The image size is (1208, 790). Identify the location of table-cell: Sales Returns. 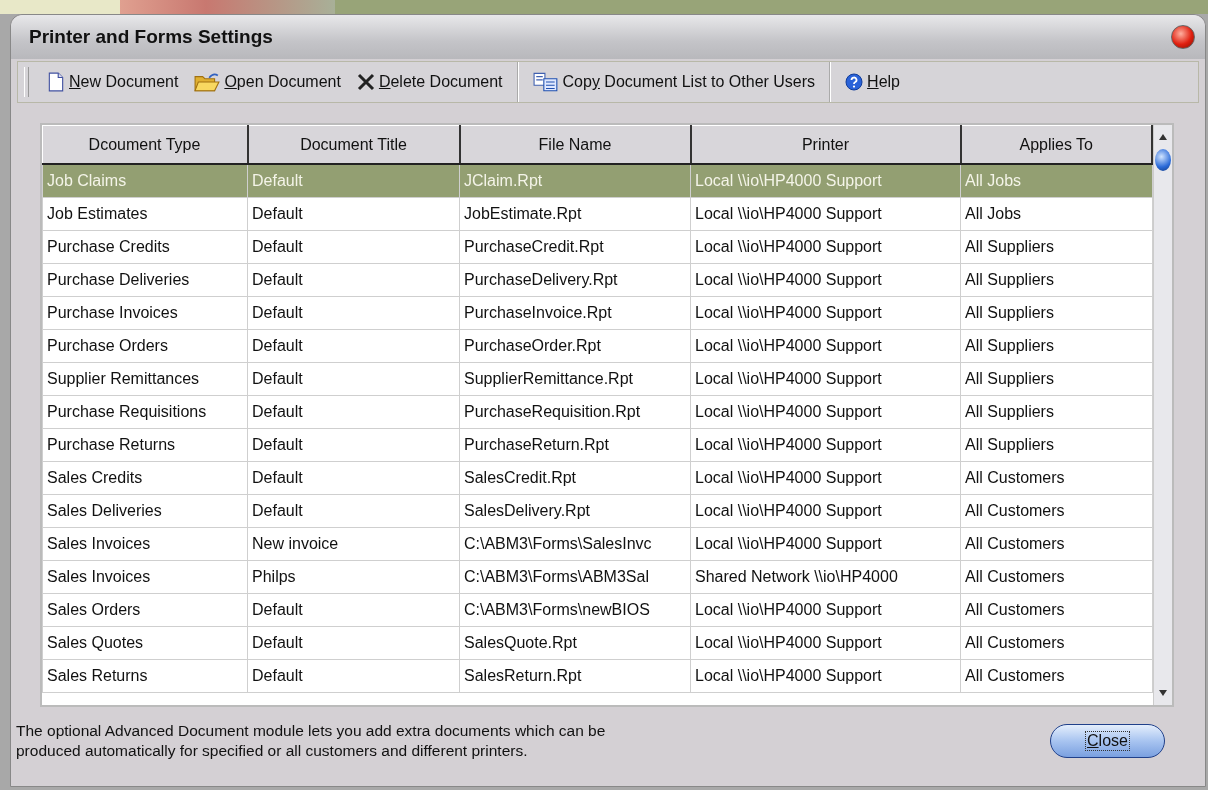
(145, 676).